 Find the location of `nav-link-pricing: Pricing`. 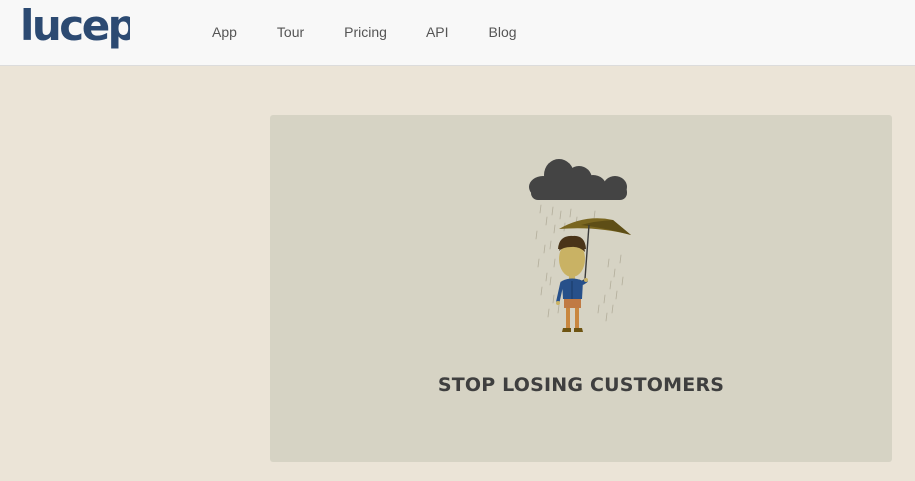

nav-link-pricing: Pricing is located at coordinates (365, 32).